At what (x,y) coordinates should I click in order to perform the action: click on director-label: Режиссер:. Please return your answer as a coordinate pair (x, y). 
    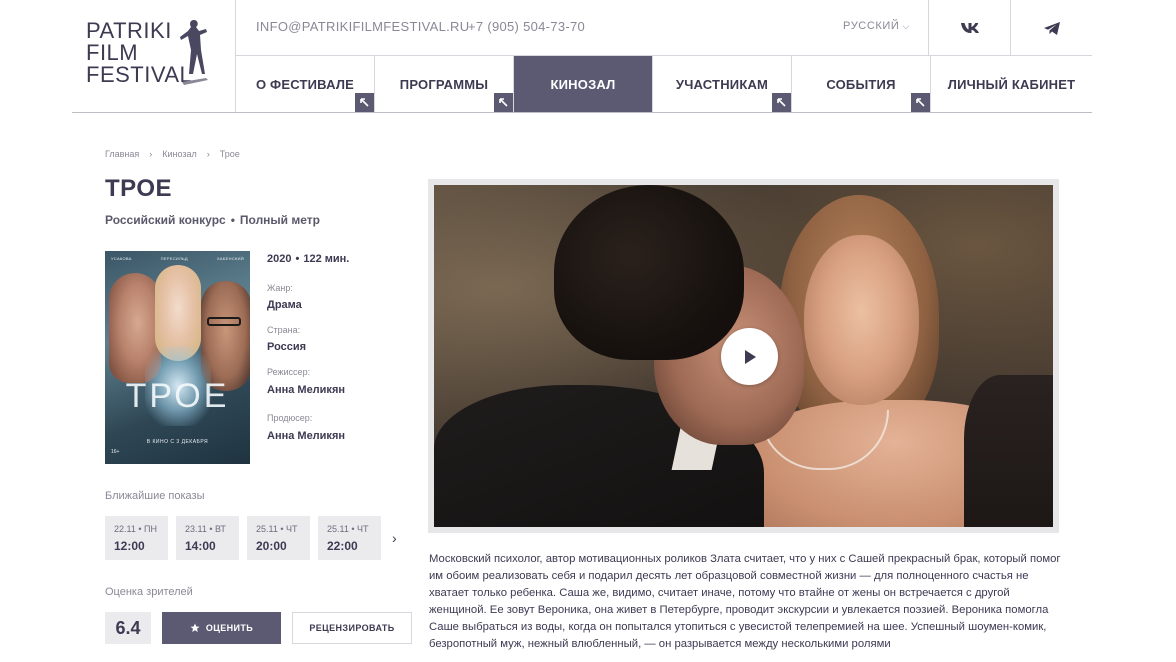
    Looking at the image, I should click on (289, 372).